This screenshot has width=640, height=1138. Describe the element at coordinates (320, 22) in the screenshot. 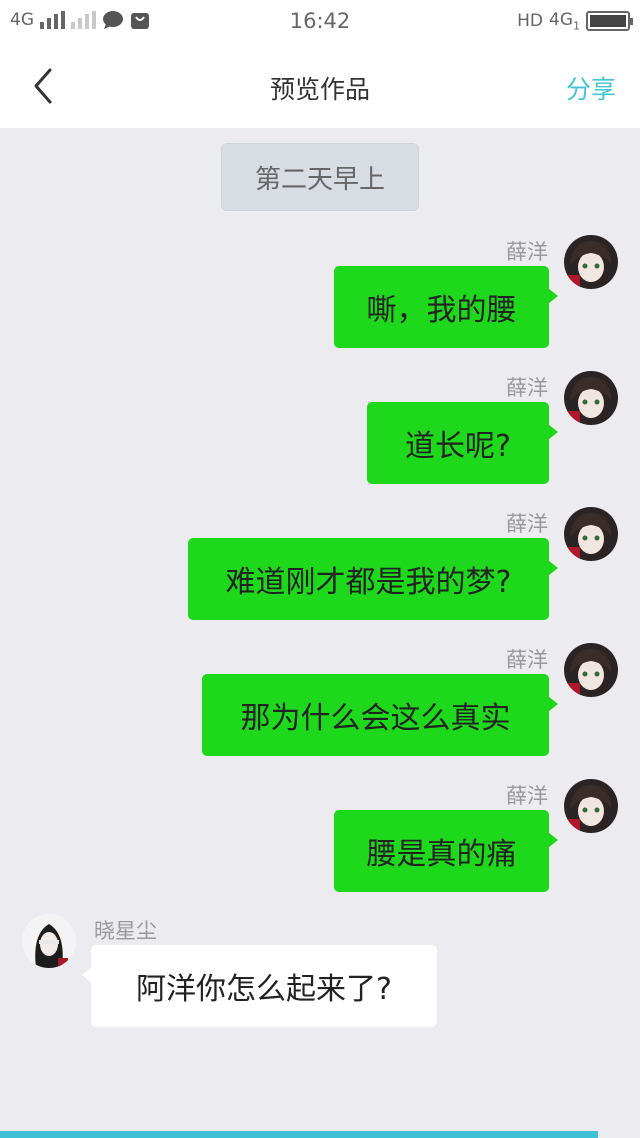

I see `status-bar: 4G 16:42 HD 4G1` at that location.